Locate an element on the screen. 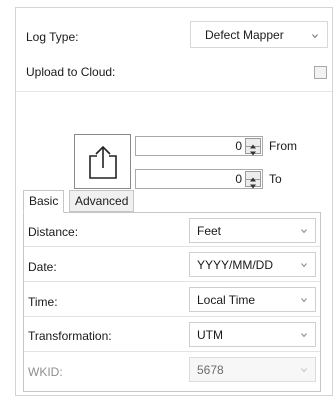 The height and width of the screenshot is (397, 336). wkid-label: WKID: is located at coordinates (45, 372).